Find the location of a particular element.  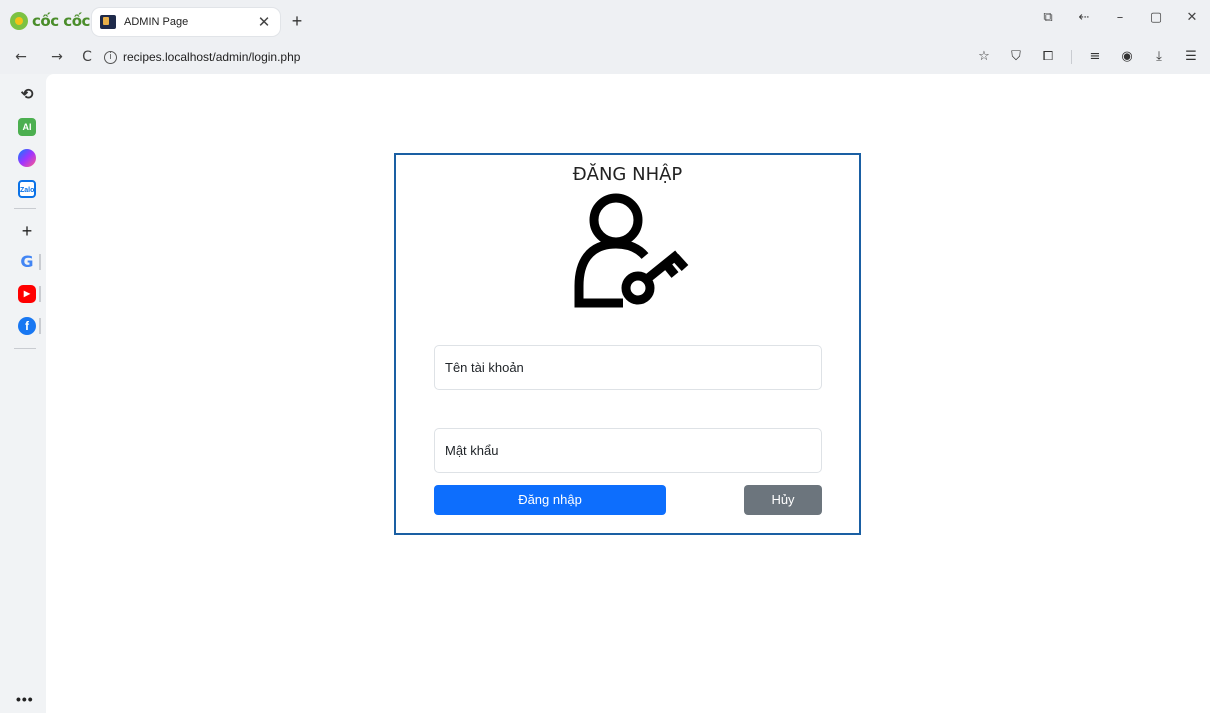

browser-brand: cốc cốc is located at coordinates (50, 21).